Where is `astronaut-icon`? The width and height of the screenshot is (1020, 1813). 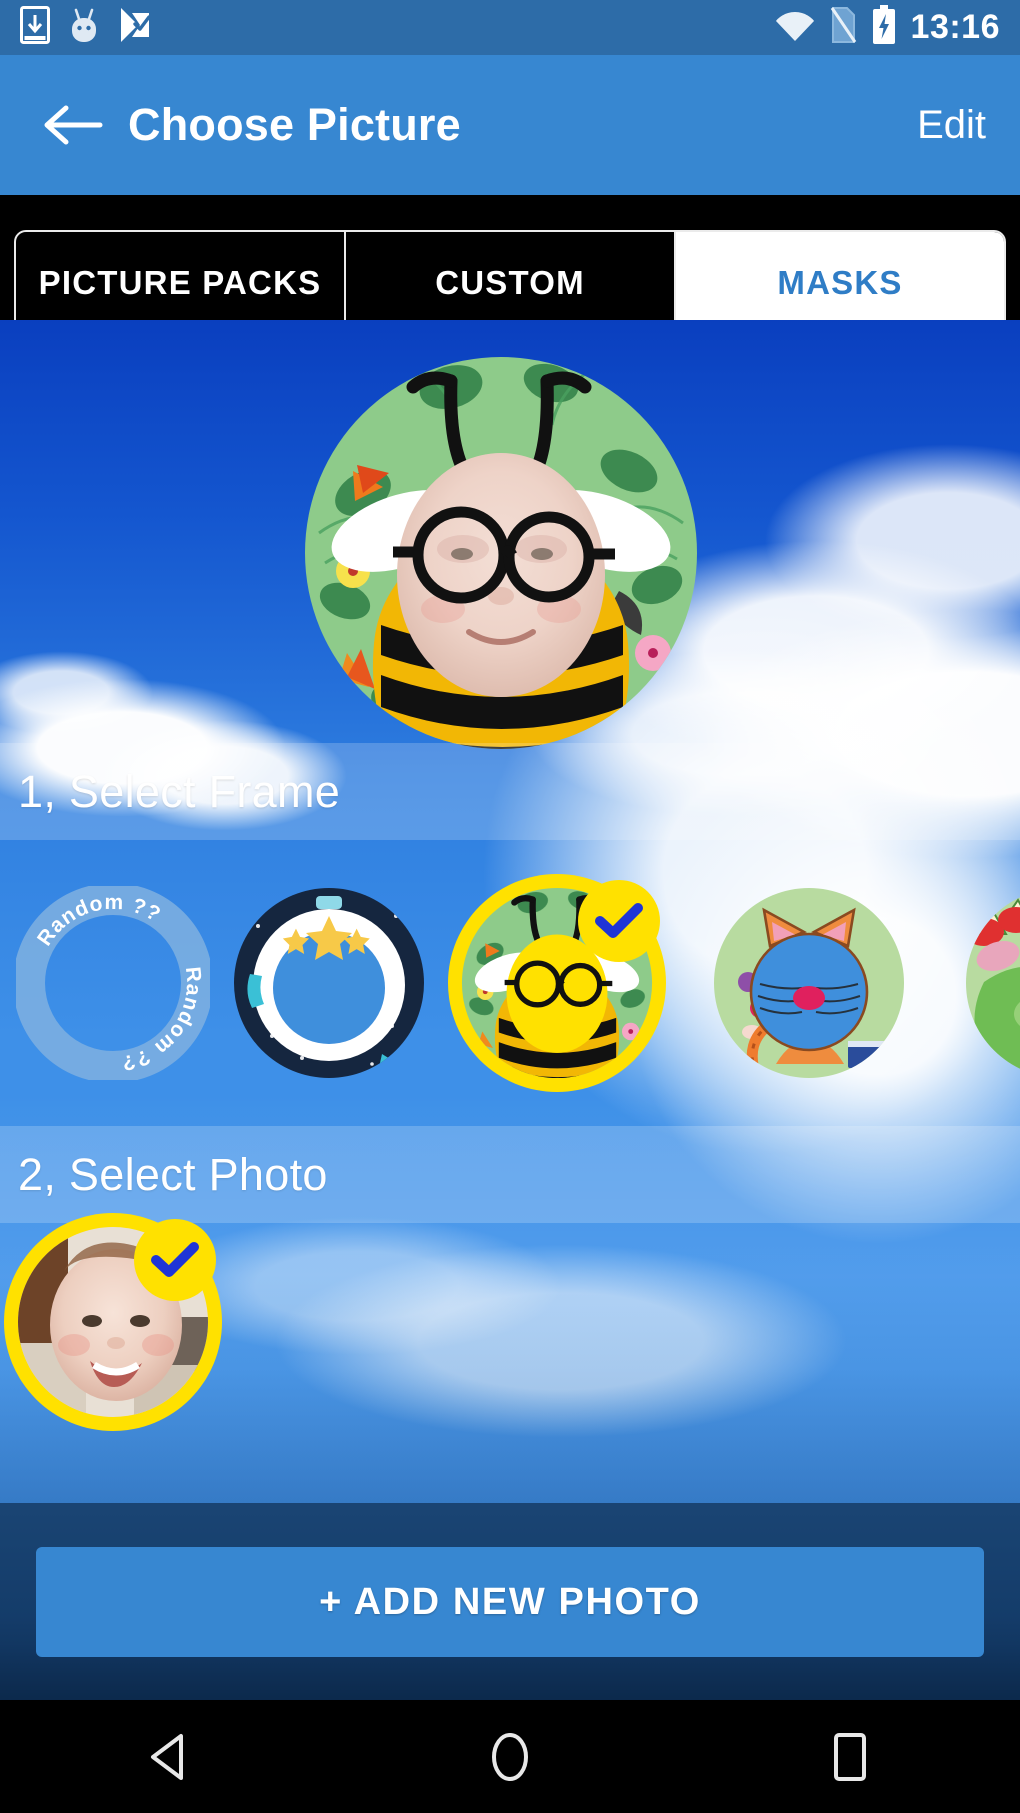 astronaut-icon is located at coordinates (329, 983).